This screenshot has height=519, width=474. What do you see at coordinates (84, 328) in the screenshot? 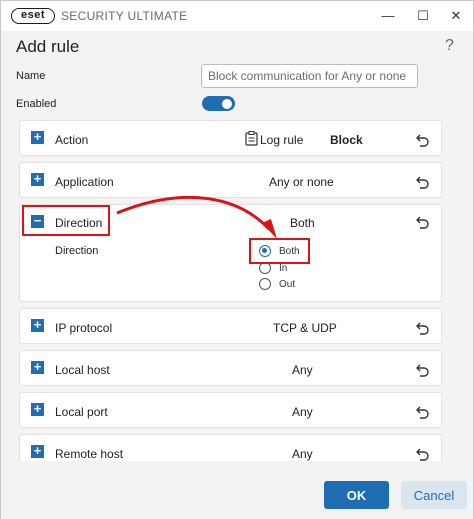
I see `section-title: IP protocol` at bounding box center [84, 328].